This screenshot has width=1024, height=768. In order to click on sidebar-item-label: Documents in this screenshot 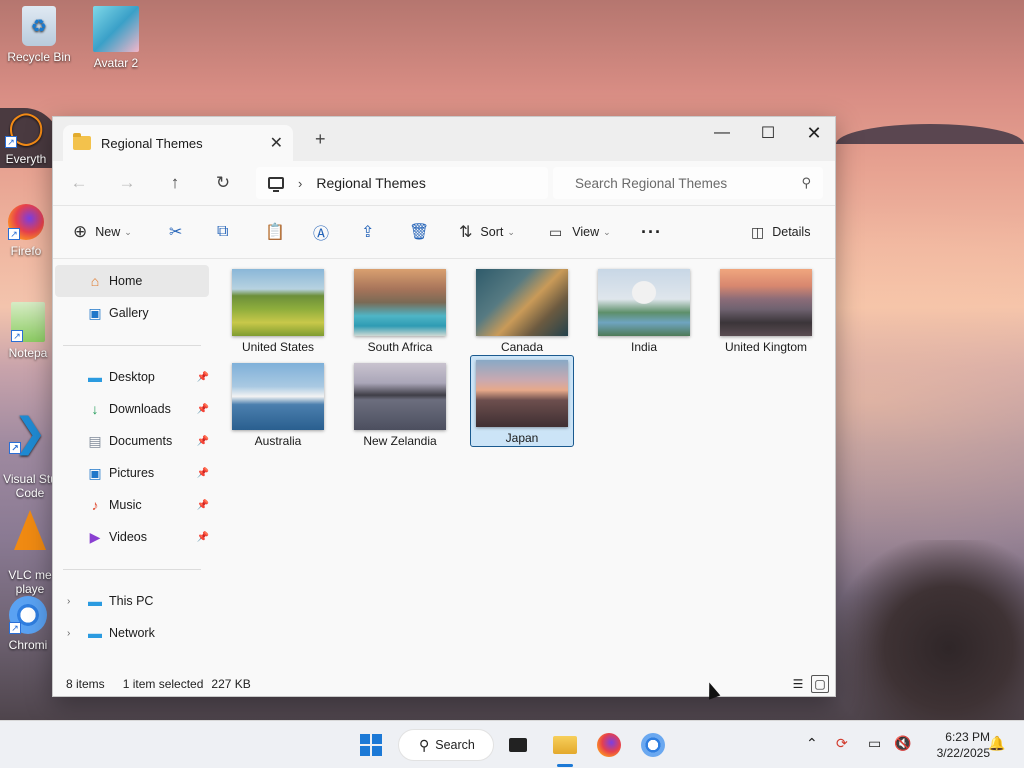, I will do `click(141, 441)`.